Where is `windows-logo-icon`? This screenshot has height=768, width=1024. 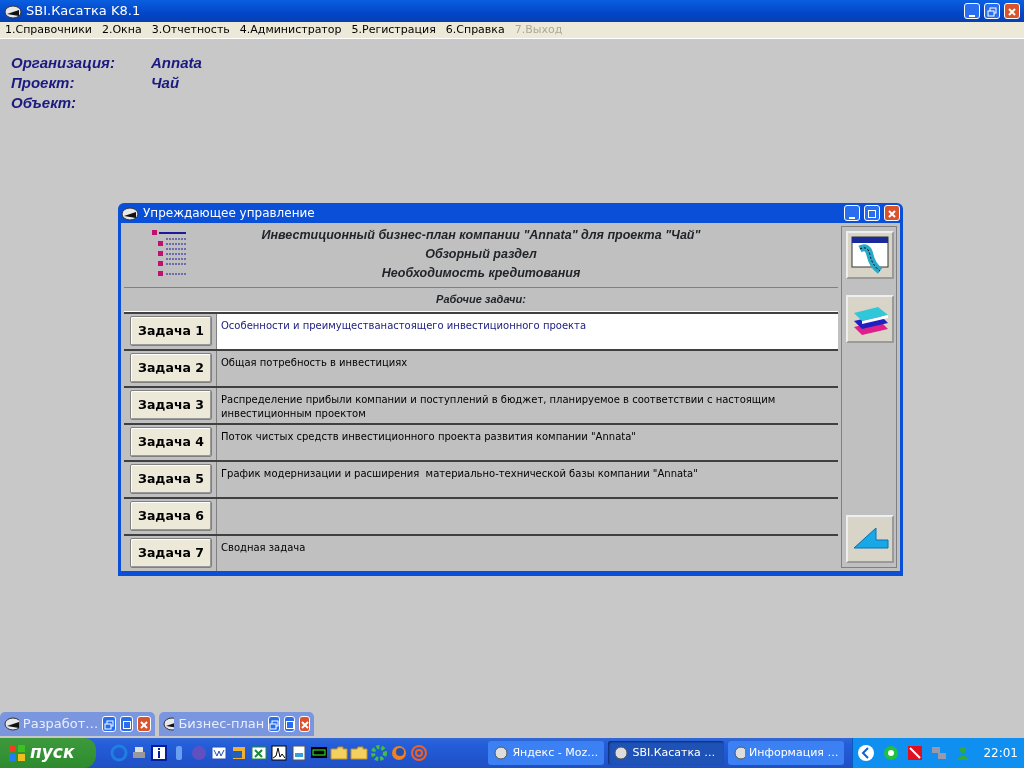
windows-logo-icon is located at coordinates (17, 753).